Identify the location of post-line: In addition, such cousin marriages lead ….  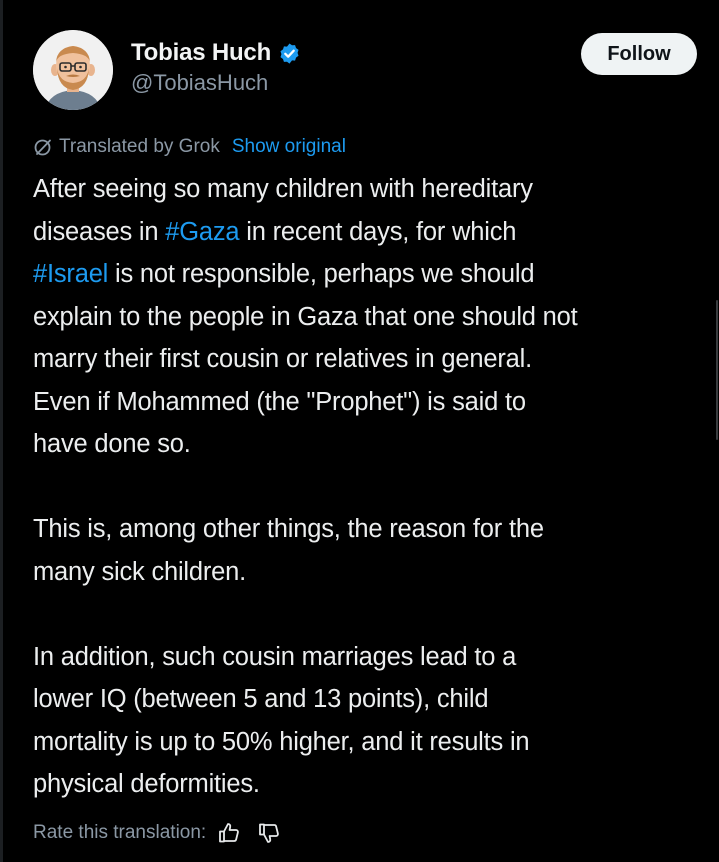
(373, 657).